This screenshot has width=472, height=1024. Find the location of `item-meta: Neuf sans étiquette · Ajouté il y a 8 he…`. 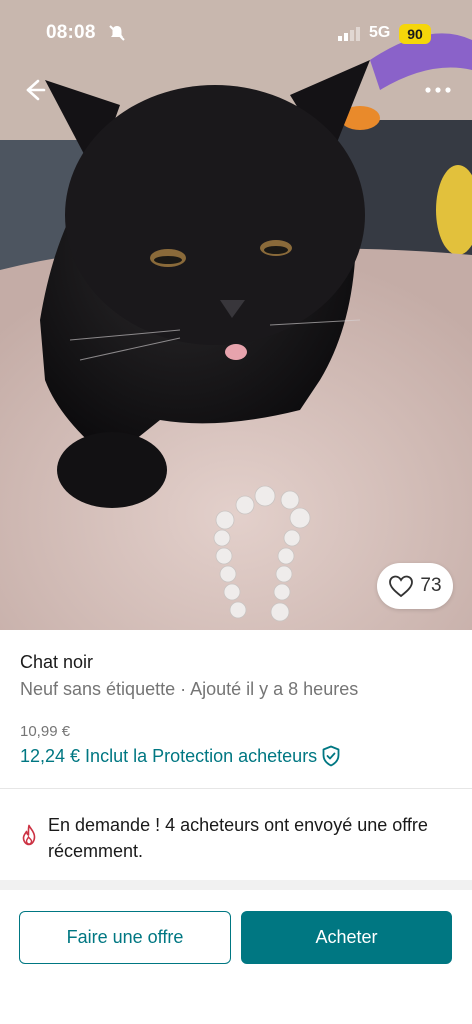

item-meta: Neuf sans étiquette · Ajouté il y a 8 he… is located at coordinates (189, 689).